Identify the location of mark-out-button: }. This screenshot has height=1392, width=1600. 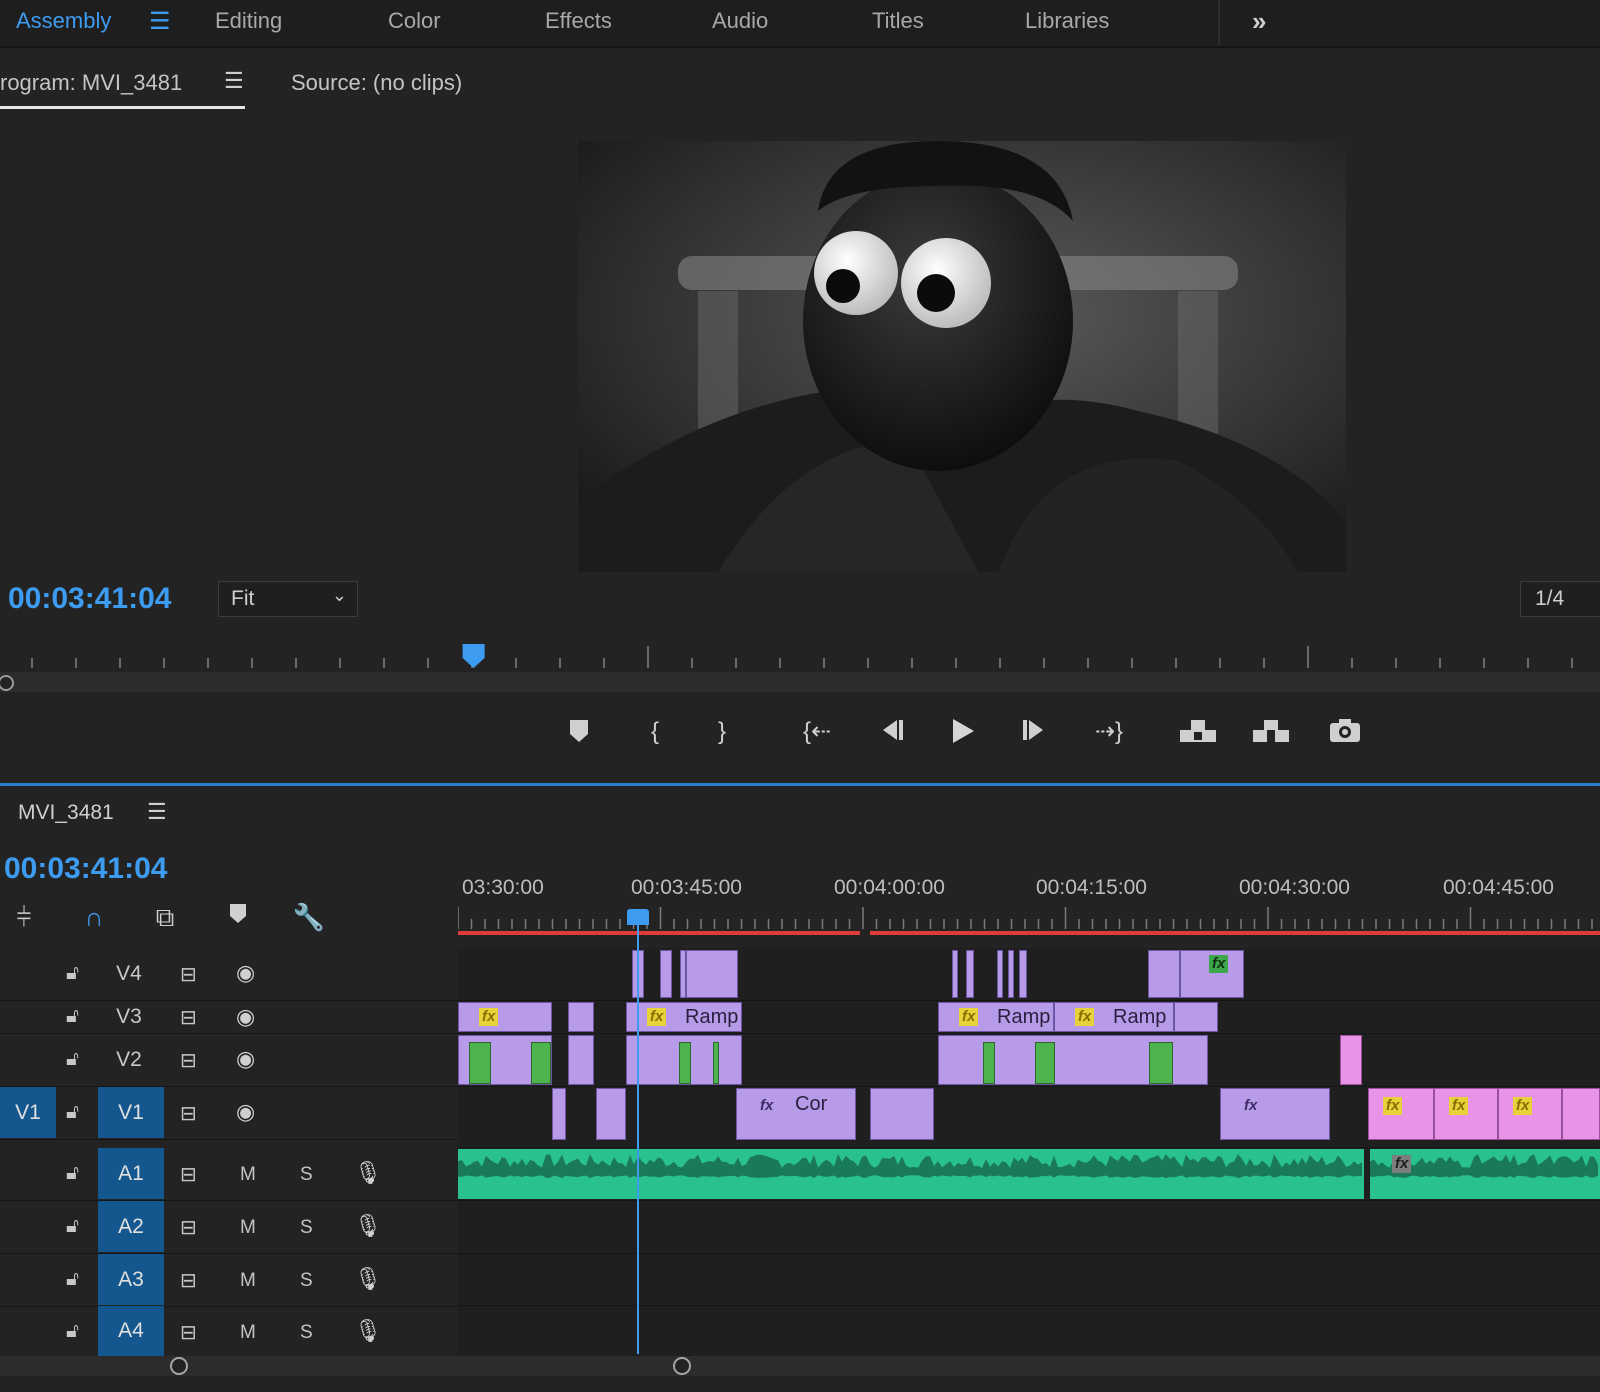
(722, 732).